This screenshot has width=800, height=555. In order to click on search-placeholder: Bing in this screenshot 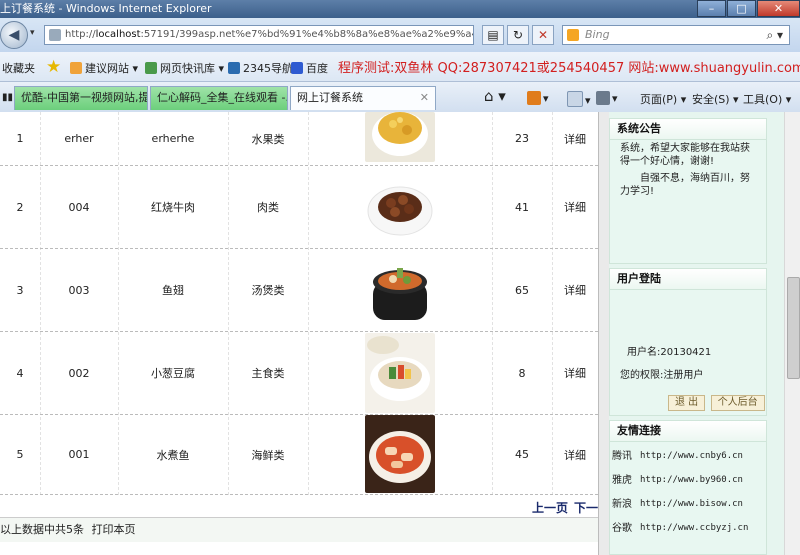, I will do `click(597, 34)`.